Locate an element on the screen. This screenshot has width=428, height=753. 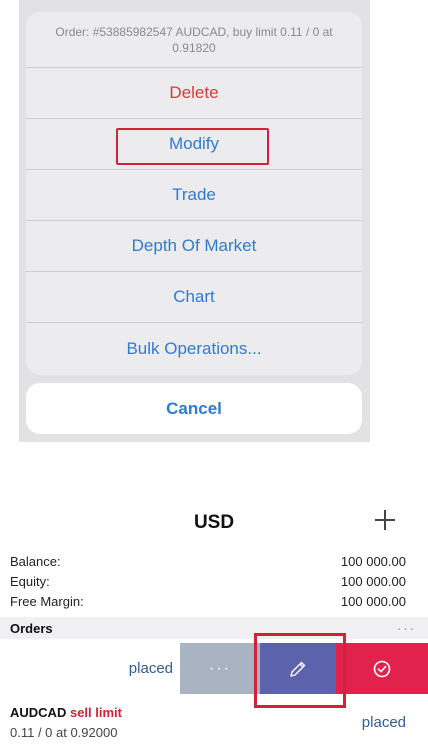
order-type: sell limit is located at coordinates (95, 712).